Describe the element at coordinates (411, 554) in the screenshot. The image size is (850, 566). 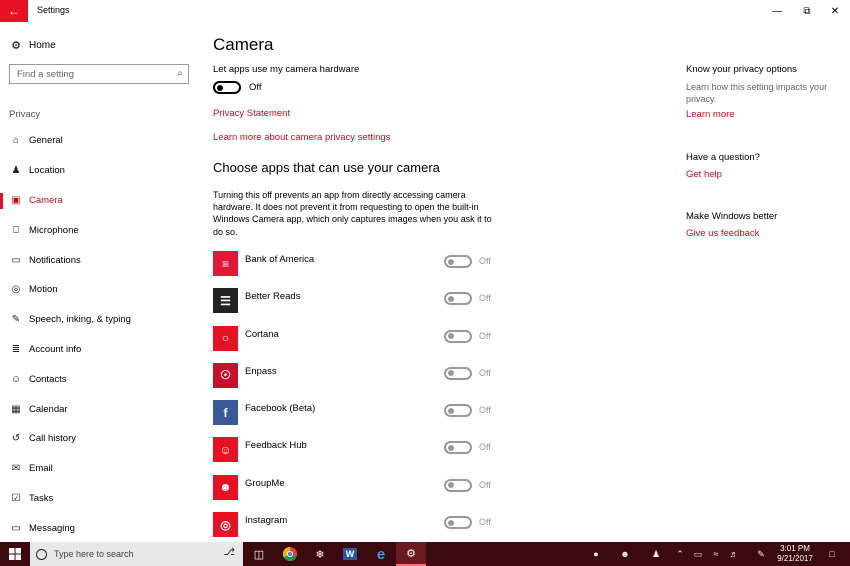
I see `settings-taskbar-icon: ⚙` at that location.